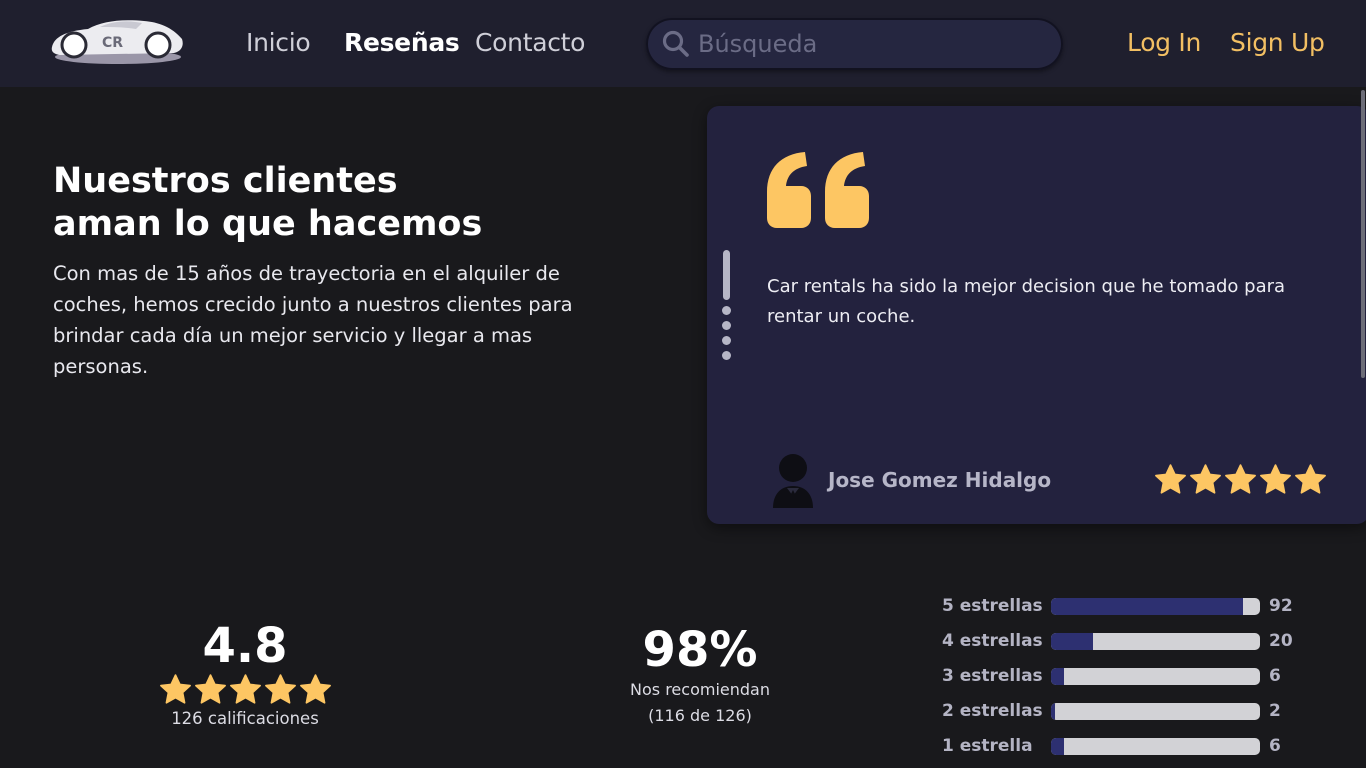 This screenshot has height=768, width=1366. What do you see at coordinates (992, 641) in the screenshot?
I see `distribution-label: 4 estrellas` at bounding box center [992, 641].